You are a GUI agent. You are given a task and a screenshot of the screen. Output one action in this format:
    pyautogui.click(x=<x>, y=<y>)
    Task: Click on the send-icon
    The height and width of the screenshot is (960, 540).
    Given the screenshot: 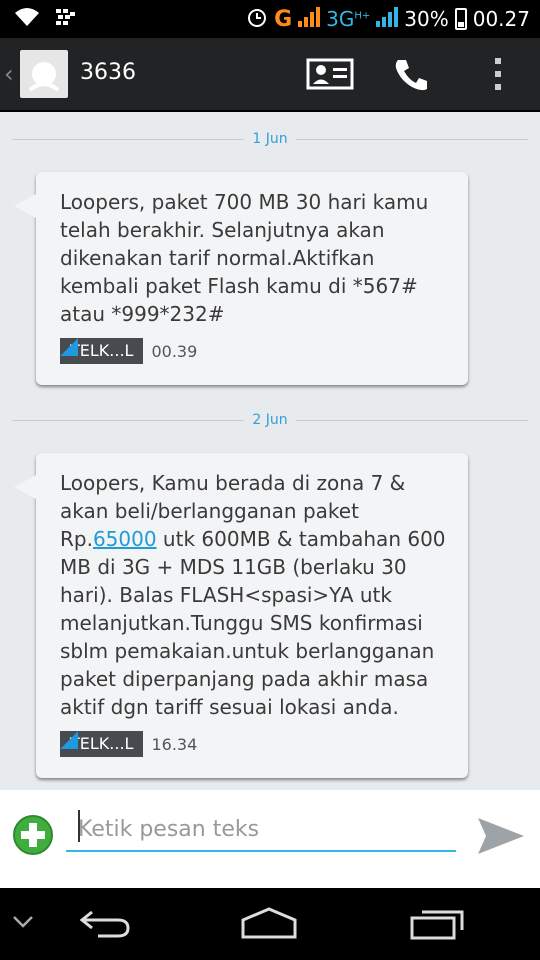 What is the action you would take?
    pyautogui.click(x=501, y=836)
    